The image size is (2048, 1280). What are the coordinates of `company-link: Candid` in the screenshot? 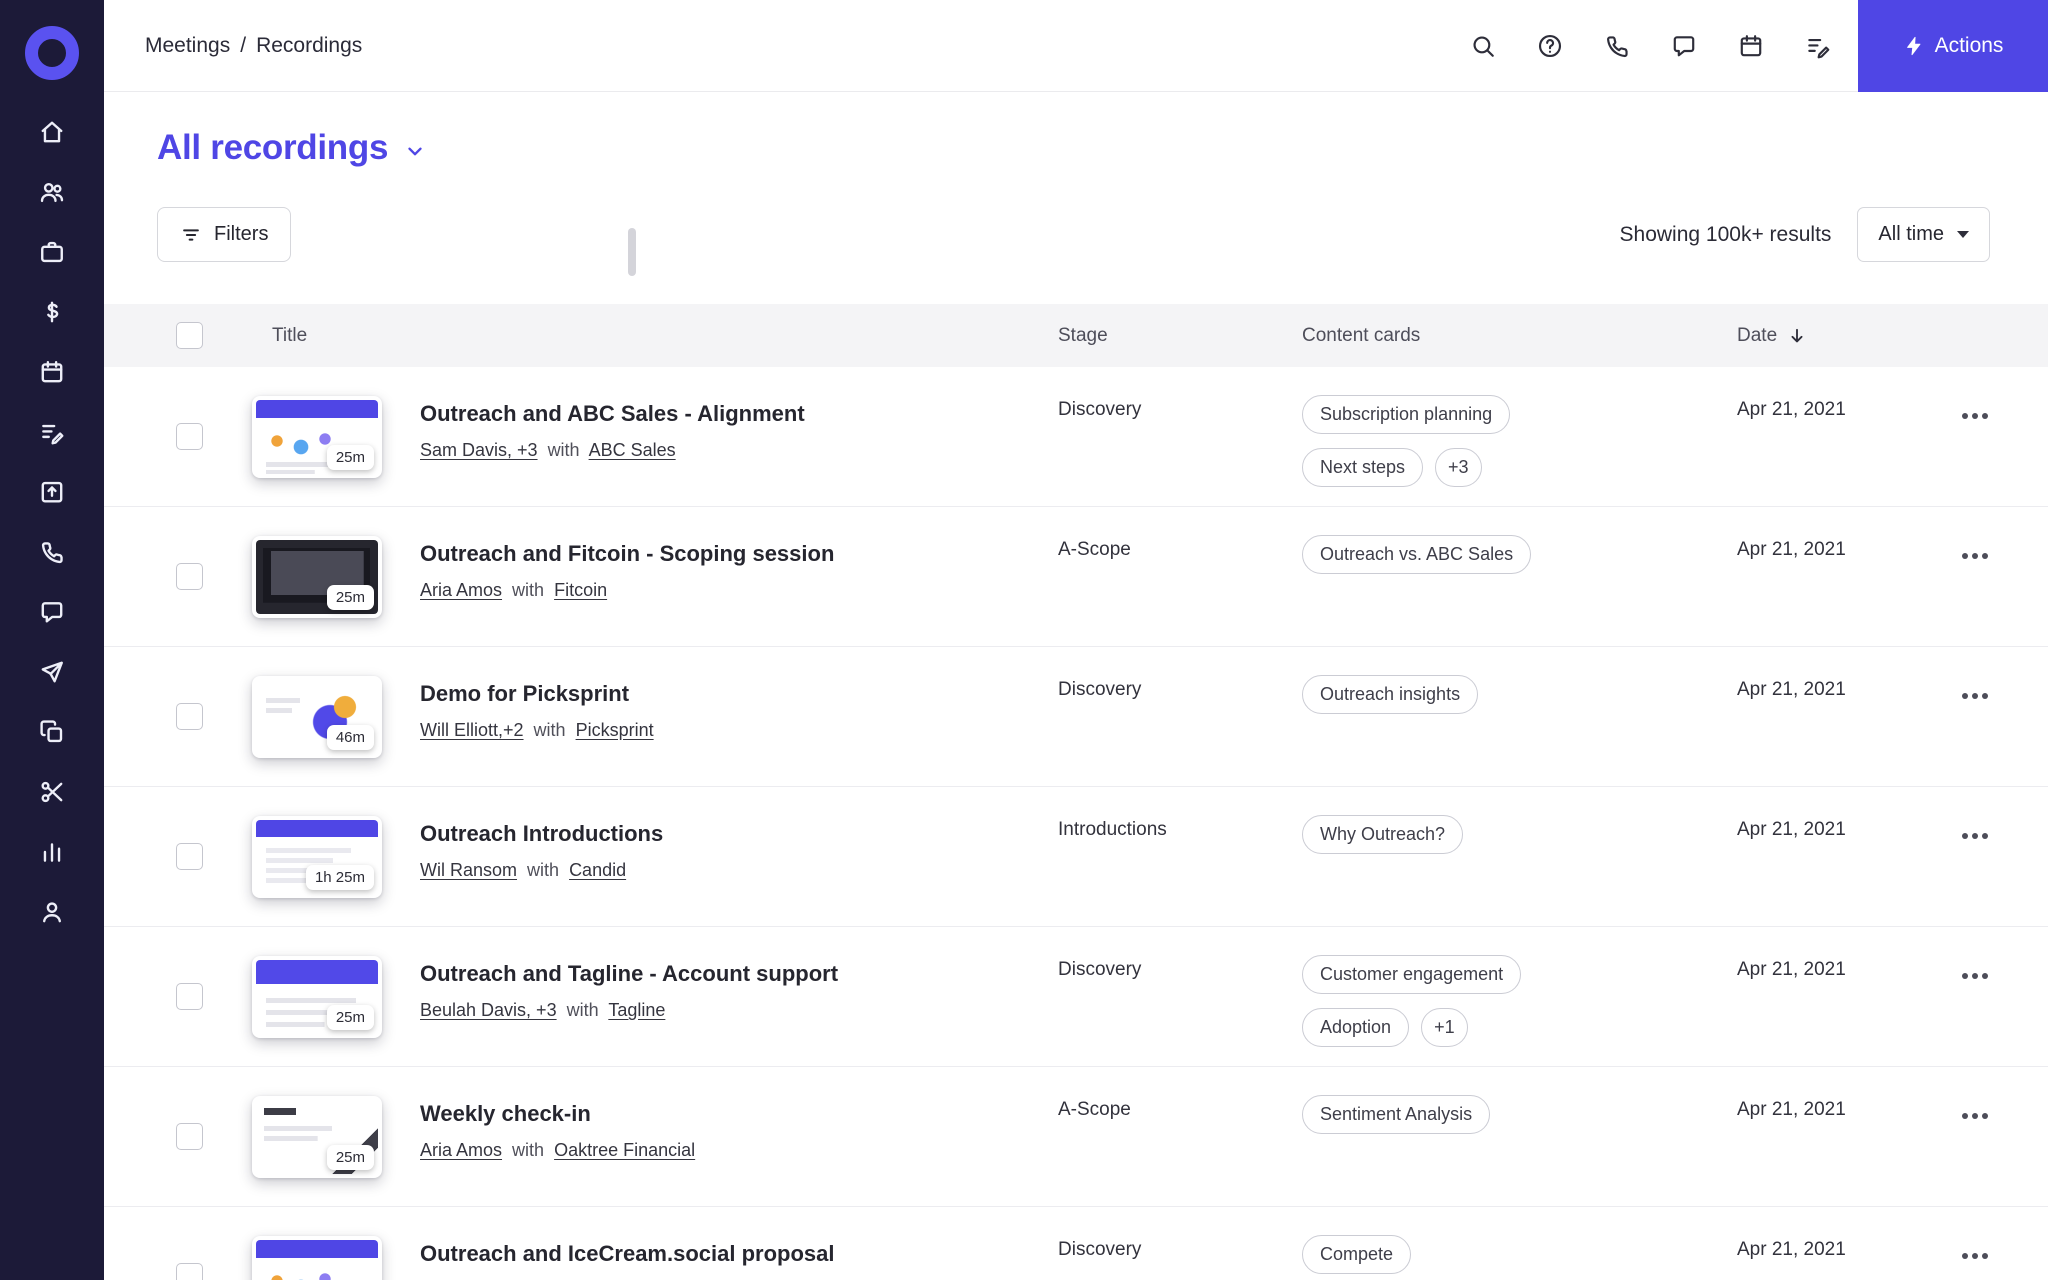 It's located at (597, 870).